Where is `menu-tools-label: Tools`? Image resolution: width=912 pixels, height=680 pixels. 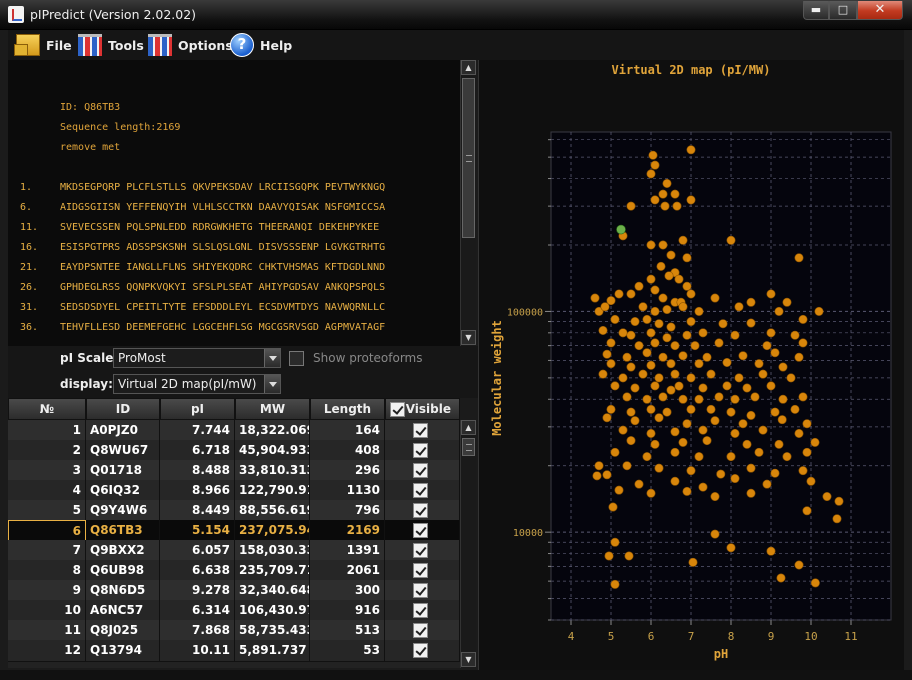
menu-tools-label: Tools is located at coordinates (126, 45).